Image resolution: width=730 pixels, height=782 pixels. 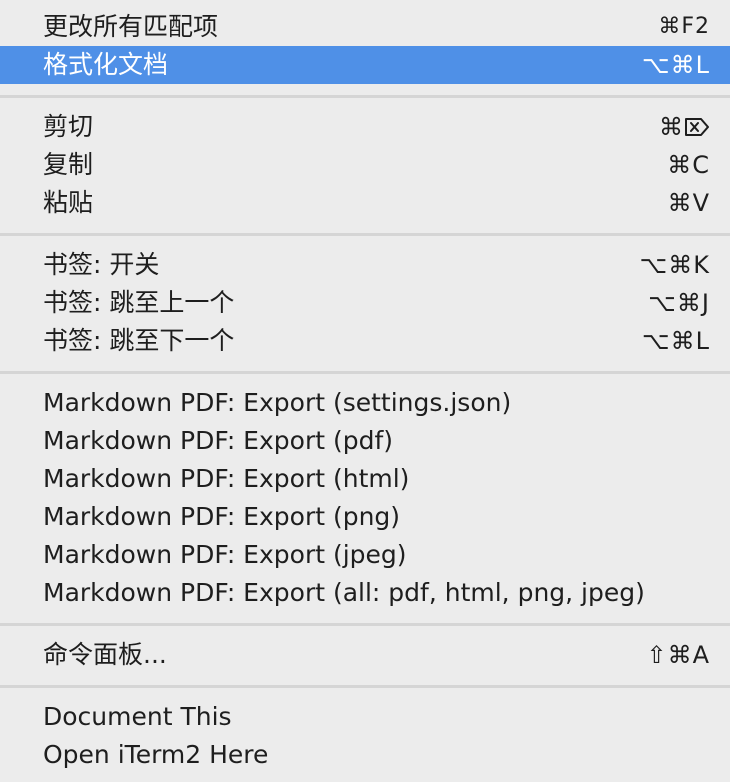 What do you see at coordinates (365, 717) in the screenshot?
I see `menu-item-document-this: Document This` at bounding box center [365, 717].